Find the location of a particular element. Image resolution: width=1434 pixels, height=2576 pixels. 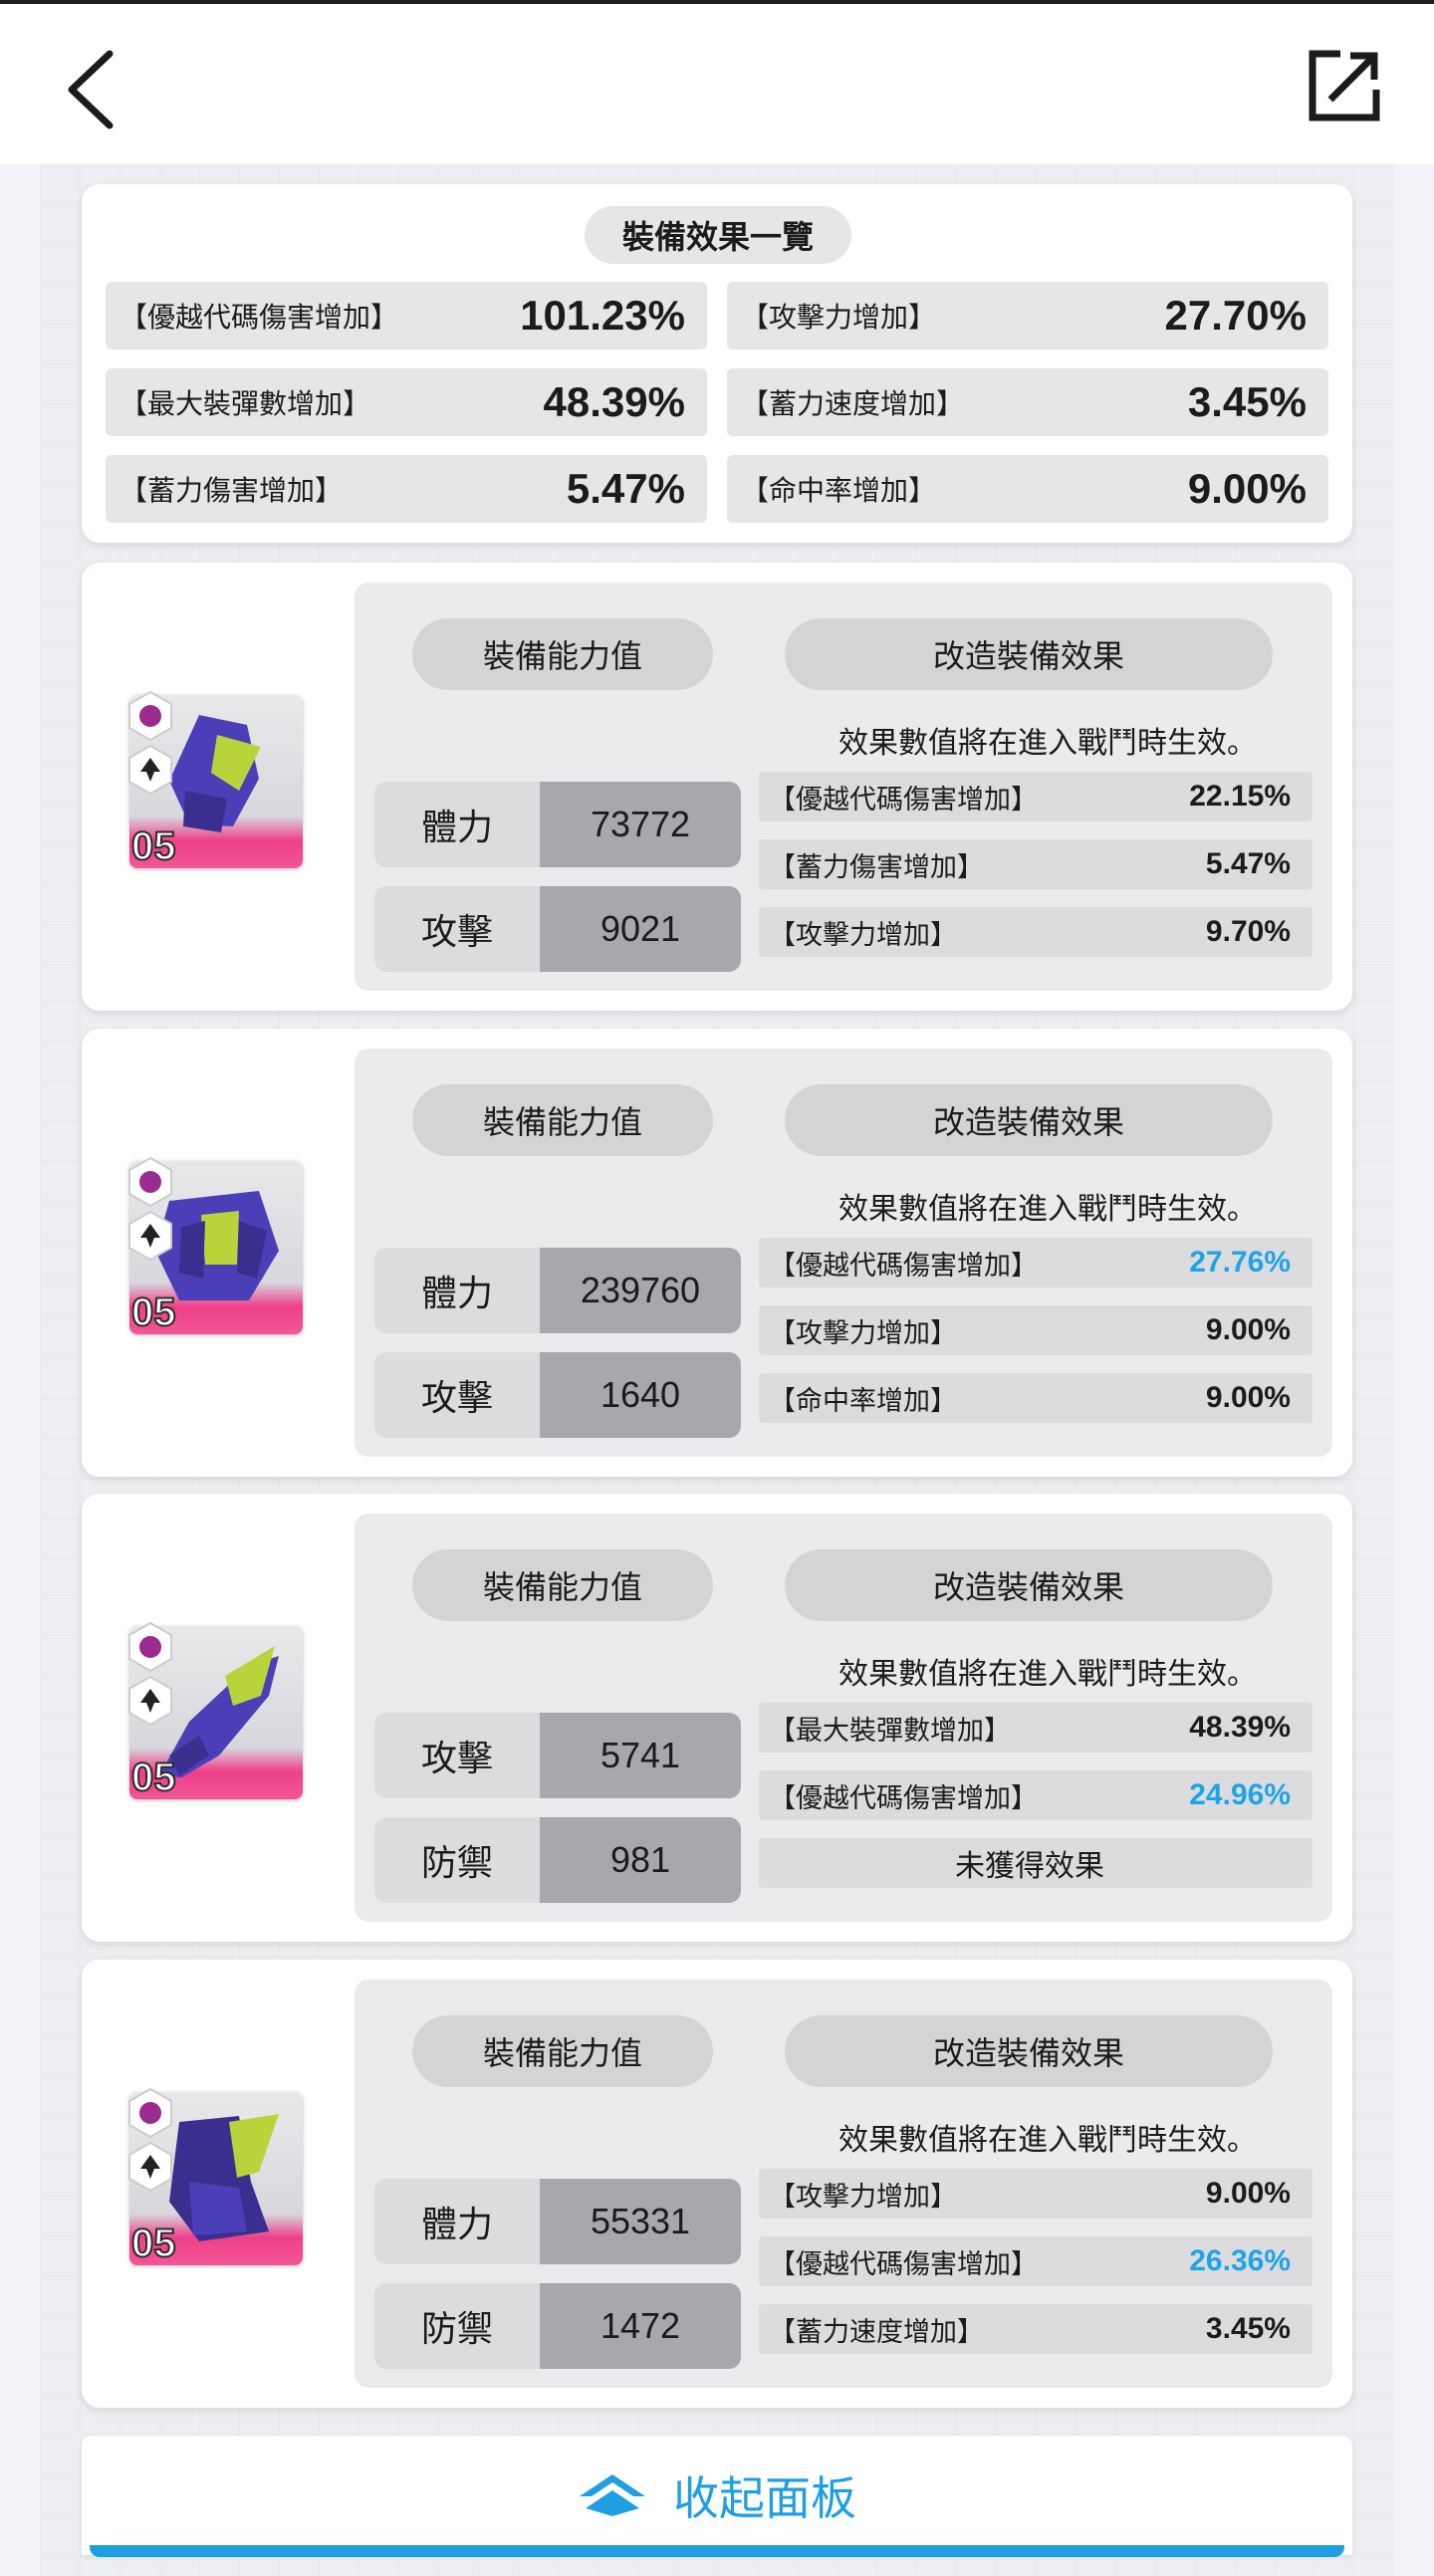

summary-item: 【優越代碼傷害增加】 101.23% is located at coordinates (406, 316).